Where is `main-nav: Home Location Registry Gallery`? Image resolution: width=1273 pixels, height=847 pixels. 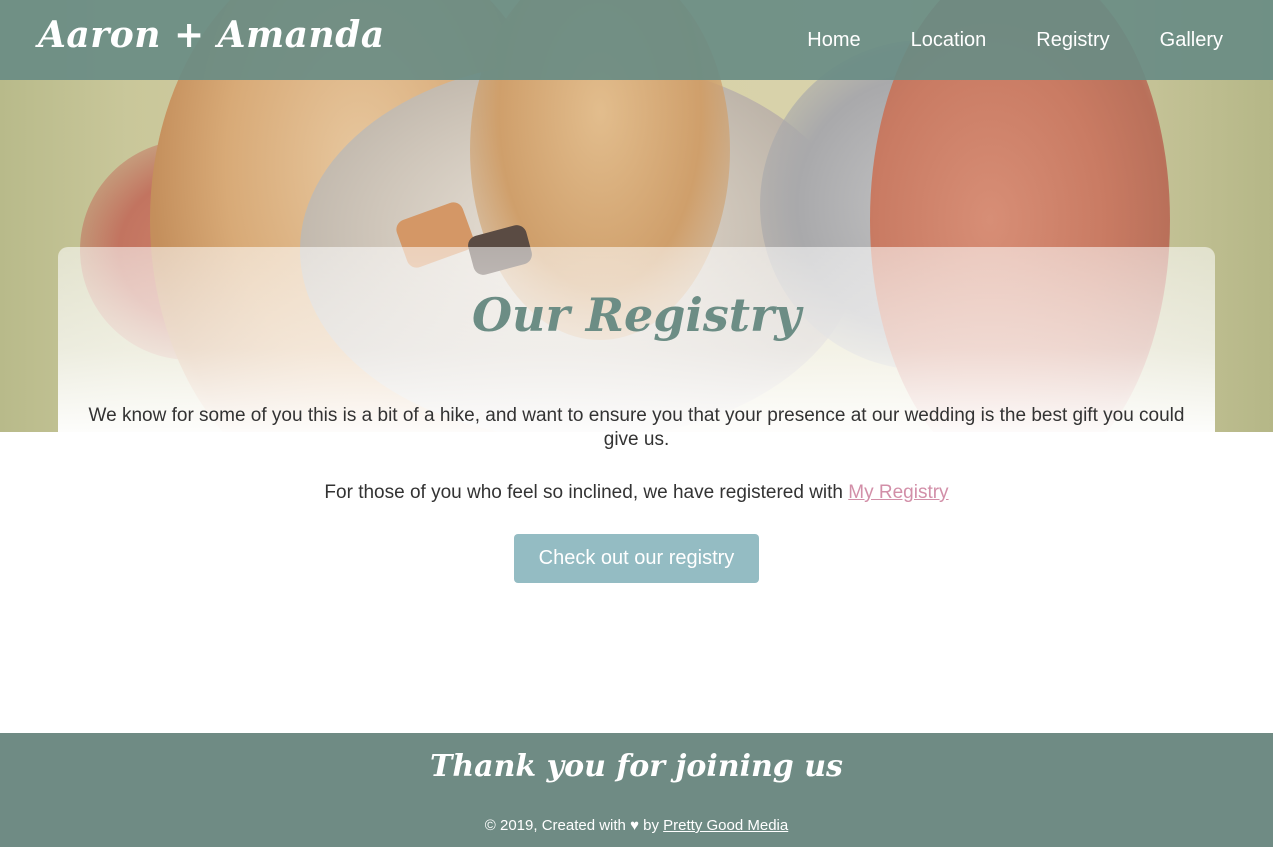 main-nav: Home Location Registry Gallery is located at coordinates (1015, 40).